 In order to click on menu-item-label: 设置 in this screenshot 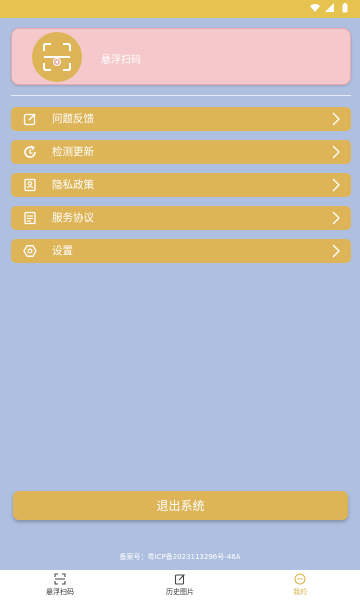, I will do `click(62, 251)`.